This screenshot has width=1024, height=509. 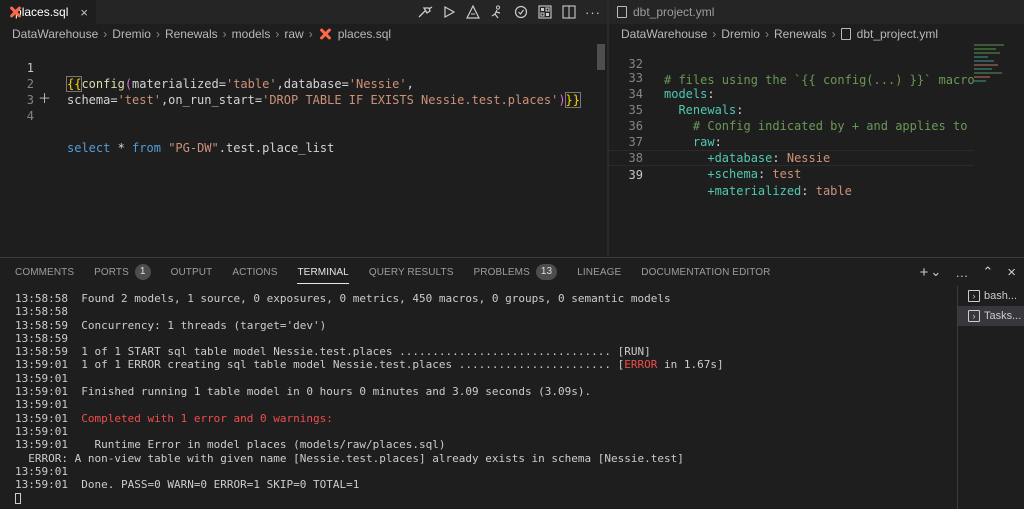 I want to click on log-text: in 1.67s], so click(x=690, y=365).